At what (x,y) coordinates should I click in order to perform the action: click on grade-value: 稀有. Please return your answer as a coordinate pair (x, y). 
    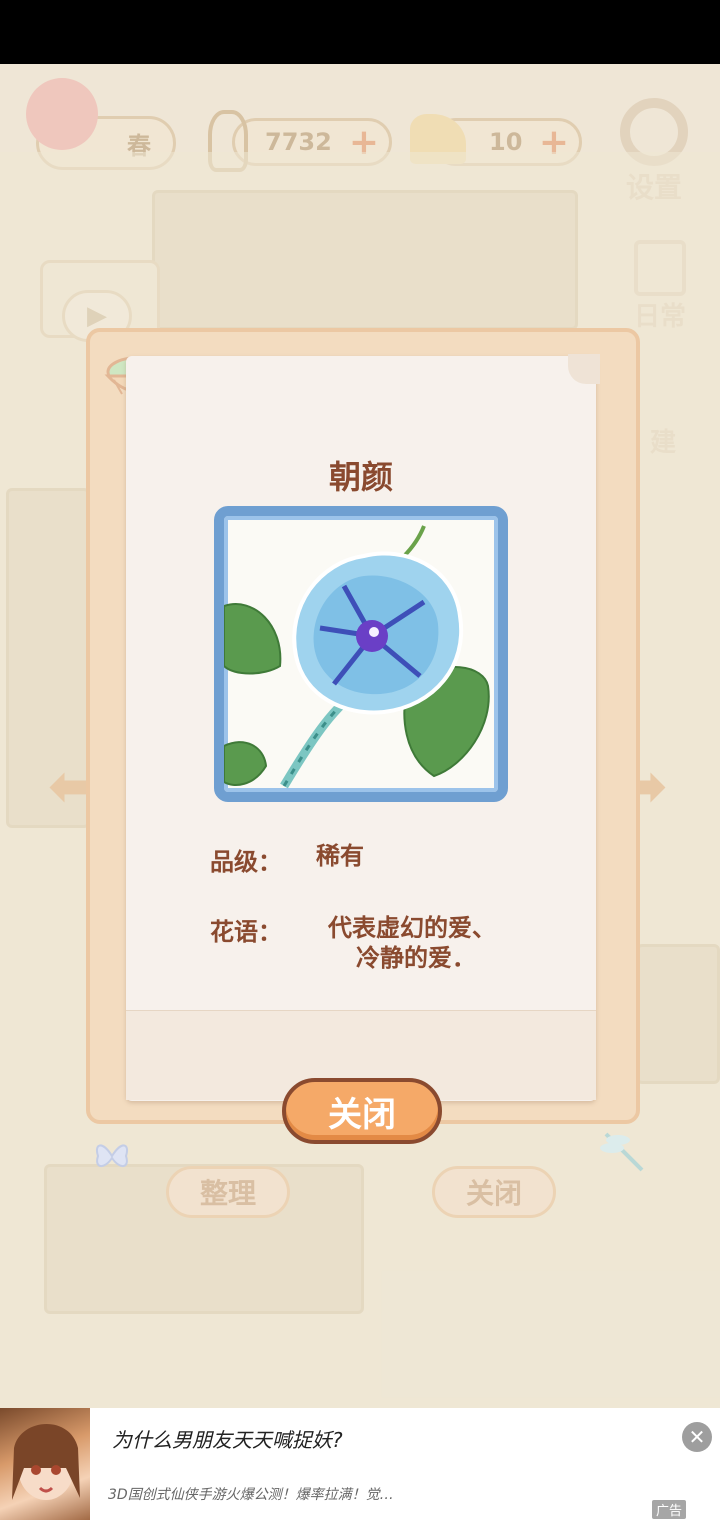
    Looking at the image, I should click on (340, 856).